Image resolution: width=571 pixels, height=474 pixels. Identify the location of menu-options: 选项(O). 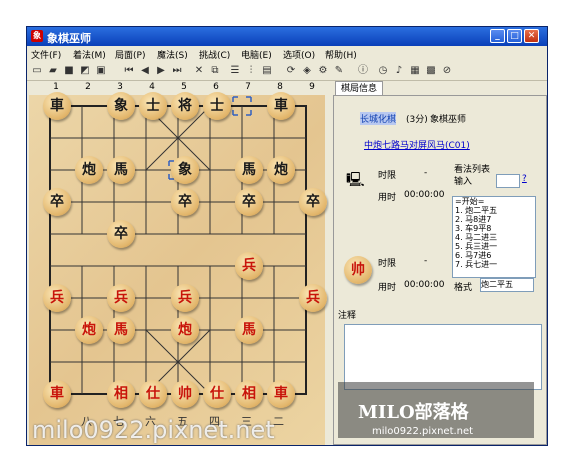
(299, 54).